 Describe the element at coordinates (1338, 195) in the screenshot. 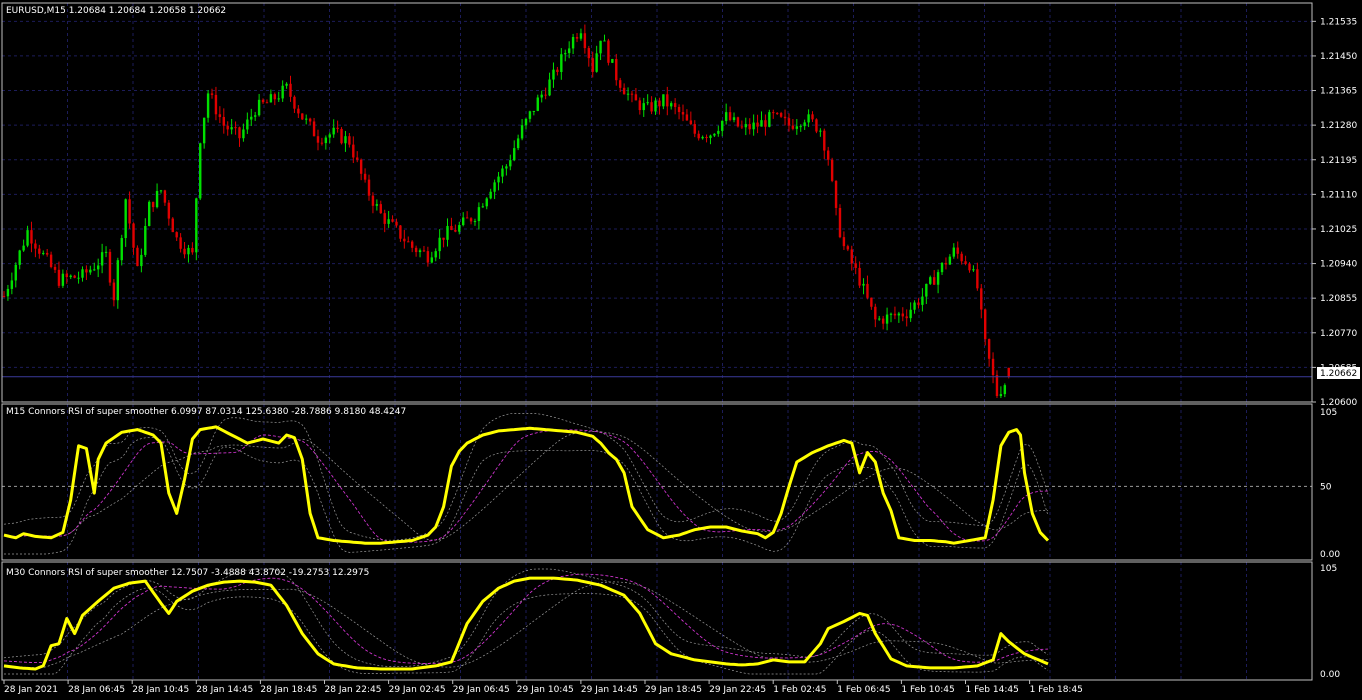

I see `price-axis-label: 1.21110` at that location.